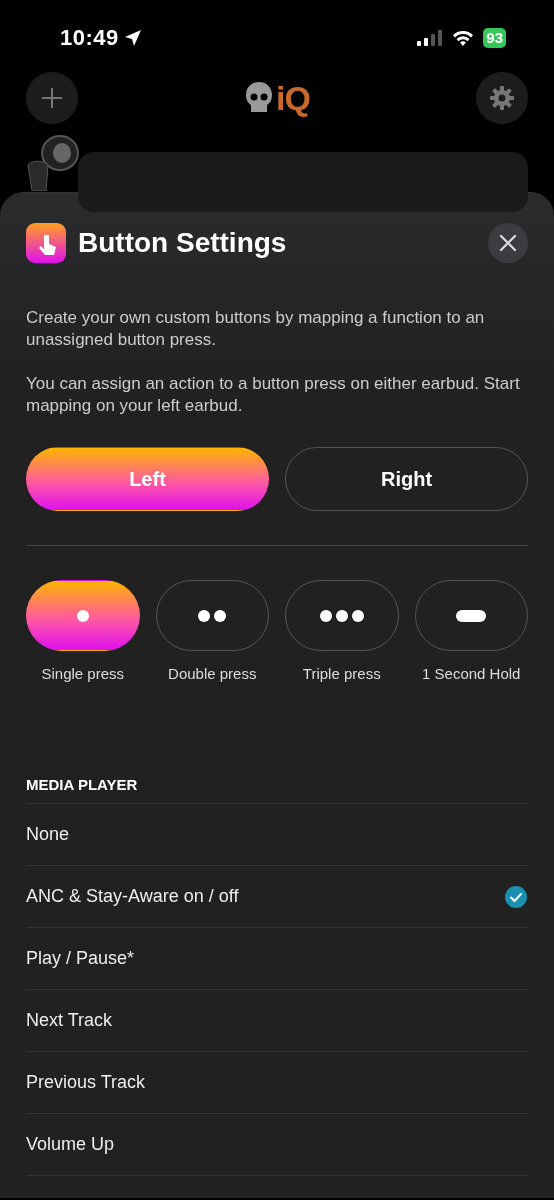 The image size is (554, 1200). Describe the element at coordinates (341, 673) in the screenshot. I see `press-label: Triple press` at that location.